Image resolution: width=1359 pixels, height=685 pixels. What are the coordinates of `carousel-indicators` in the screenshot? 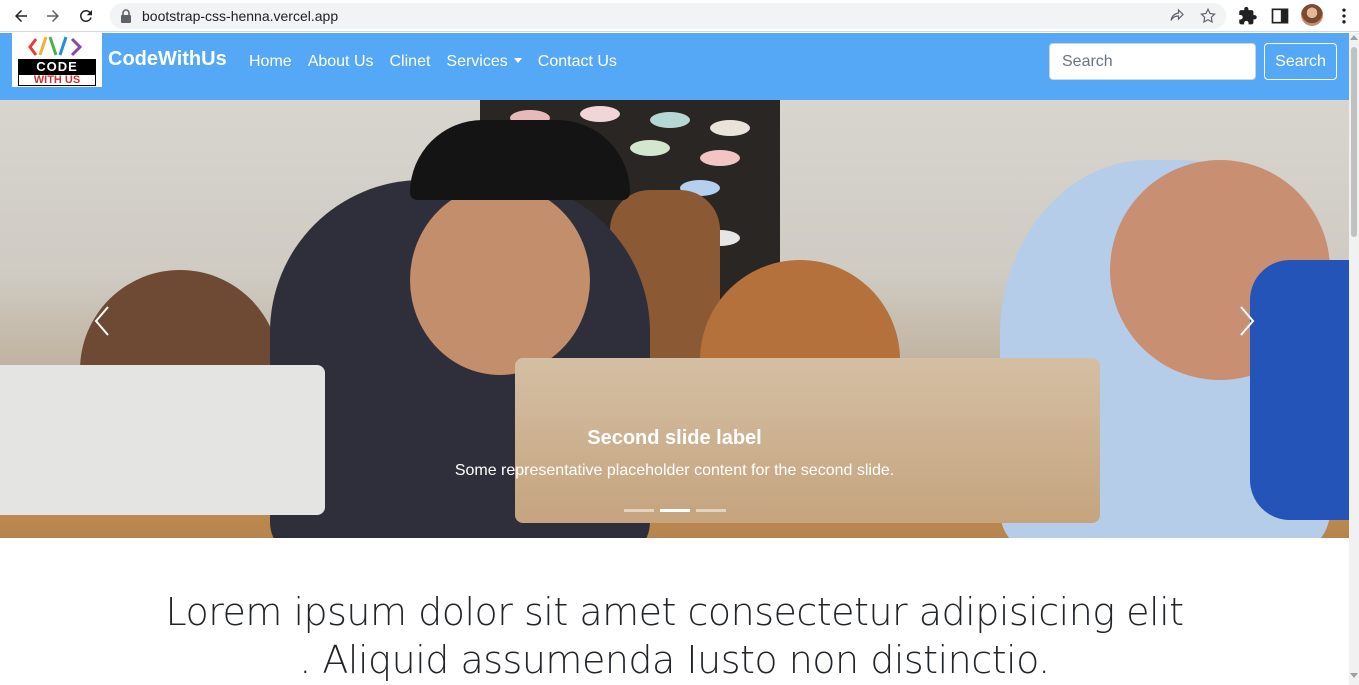 It's located at (675, 510).